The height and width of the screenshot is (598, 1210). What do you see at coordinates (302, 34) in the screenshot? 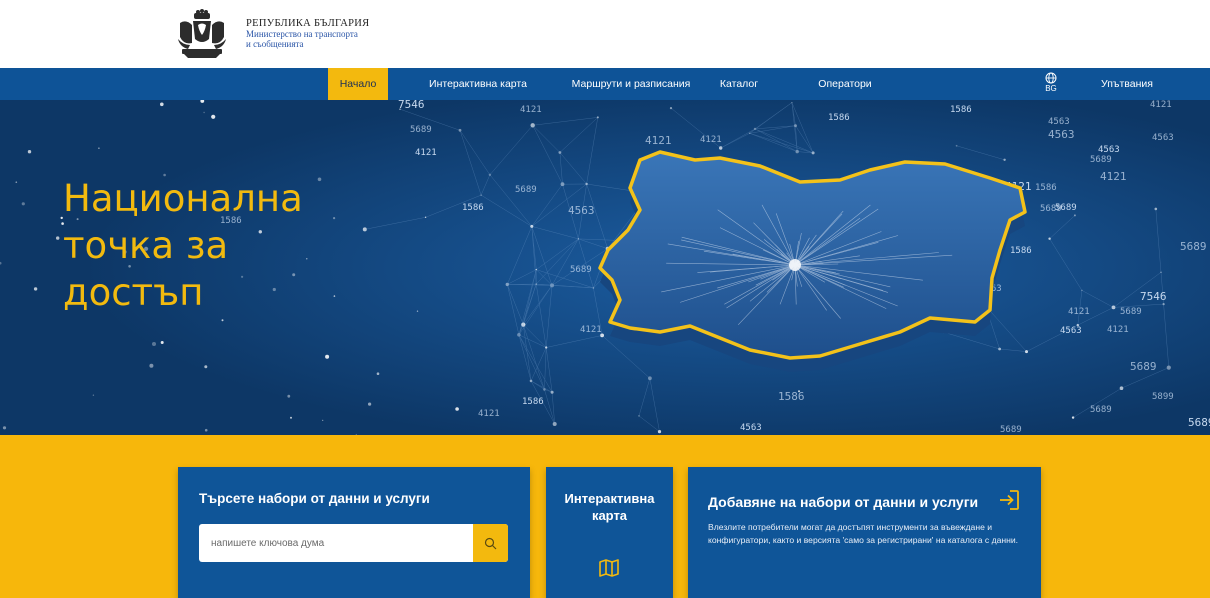
I see `ministry-title-line1: Министерство на транспорта` at bounding box center [302, 34].